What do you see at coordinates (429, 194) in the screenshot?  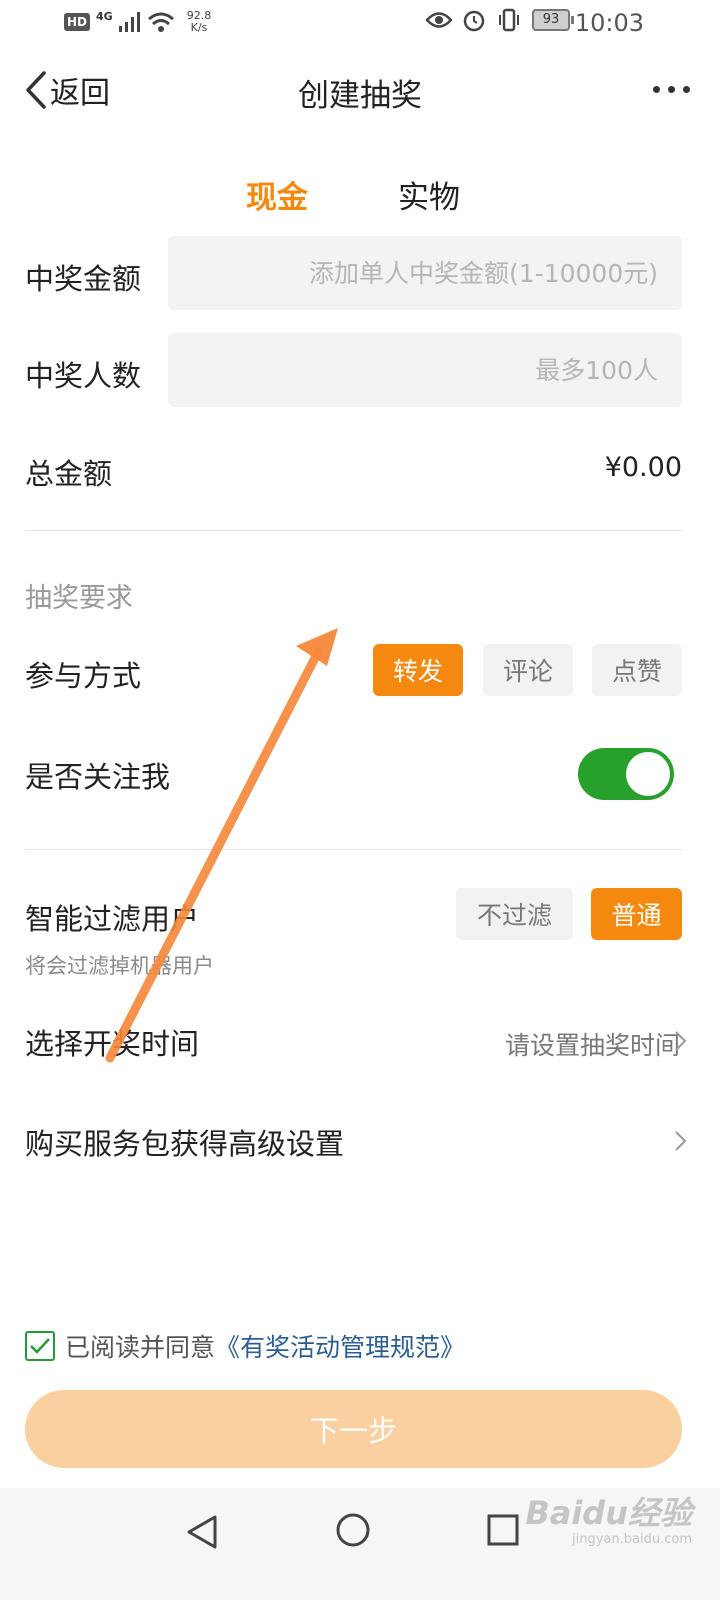 I see `tab-physical: 实物` at bounding box center [429, 194].